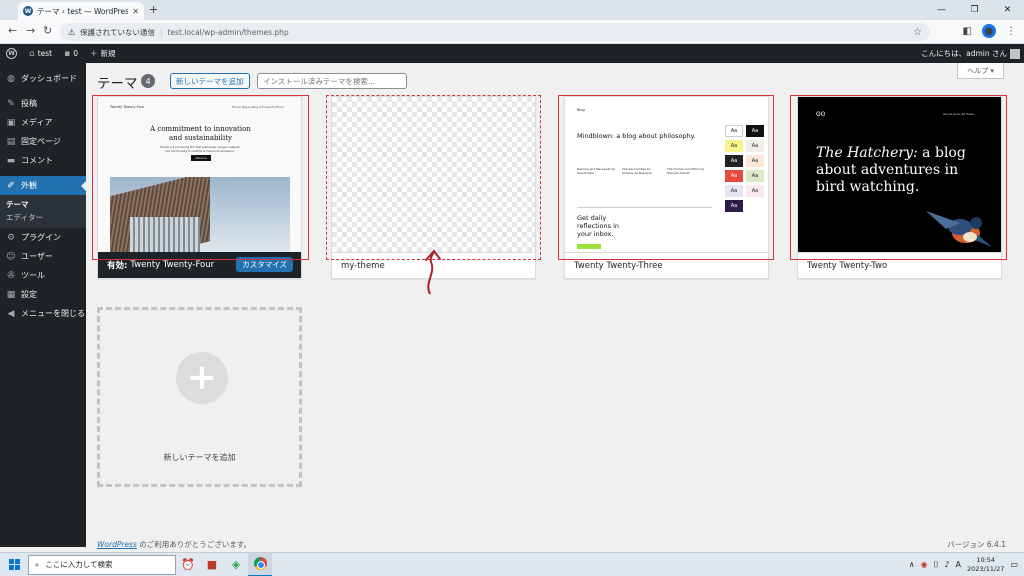  I want to click on kebab-menu-icon: ⋮, so click(1011, 31).